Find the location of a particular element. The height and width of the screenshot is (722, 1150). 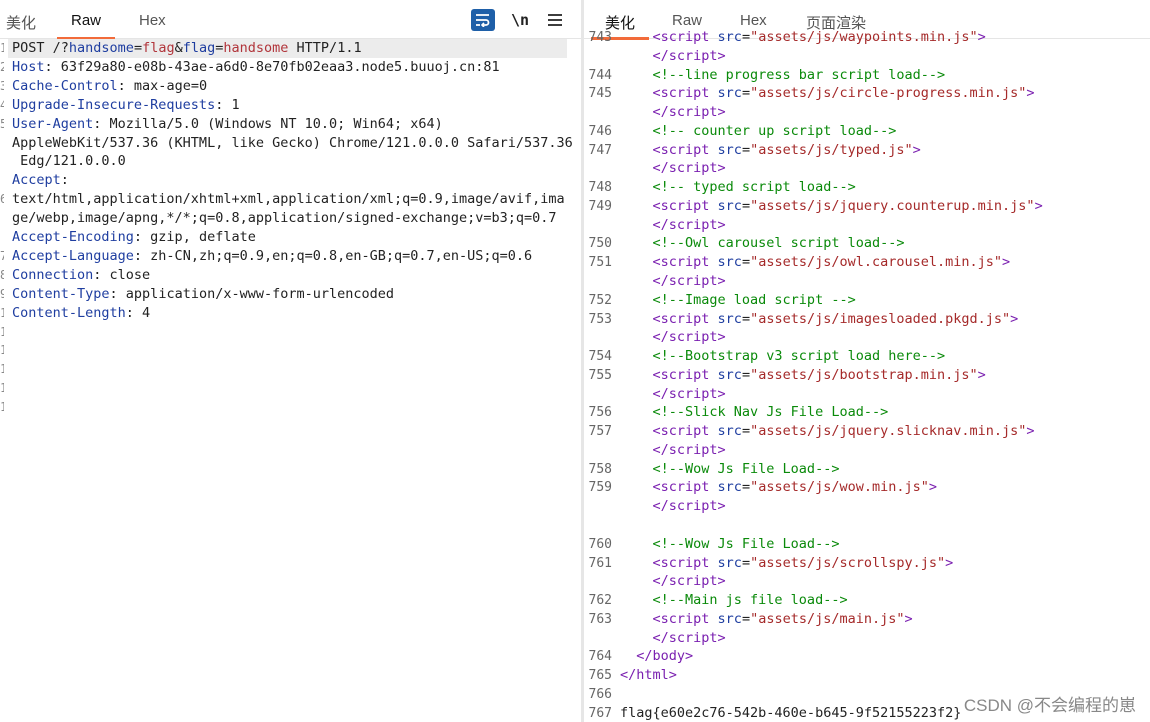

response-line: 750 <!--Owl carousel script load--> is located at coordinates (867, 243).